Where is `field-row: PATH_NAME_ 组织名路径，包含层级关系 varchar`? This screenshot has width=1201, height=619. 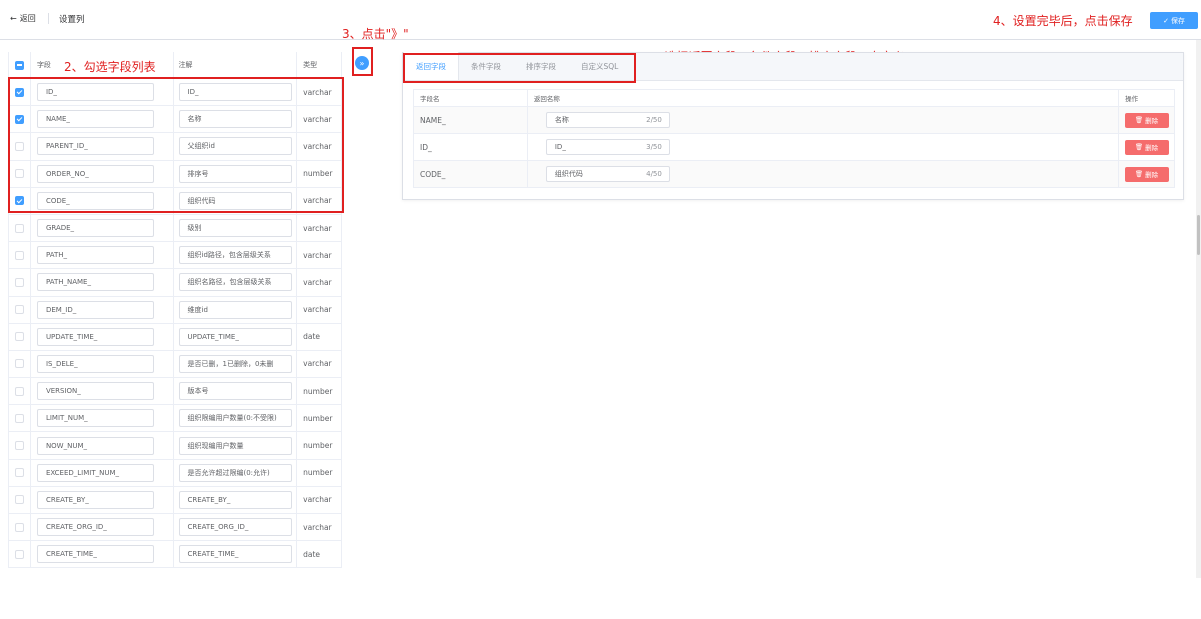 field-row: PATH_NAME_ 组织名路径，包含层级关系 varchar is located at coordinates (175, 283).